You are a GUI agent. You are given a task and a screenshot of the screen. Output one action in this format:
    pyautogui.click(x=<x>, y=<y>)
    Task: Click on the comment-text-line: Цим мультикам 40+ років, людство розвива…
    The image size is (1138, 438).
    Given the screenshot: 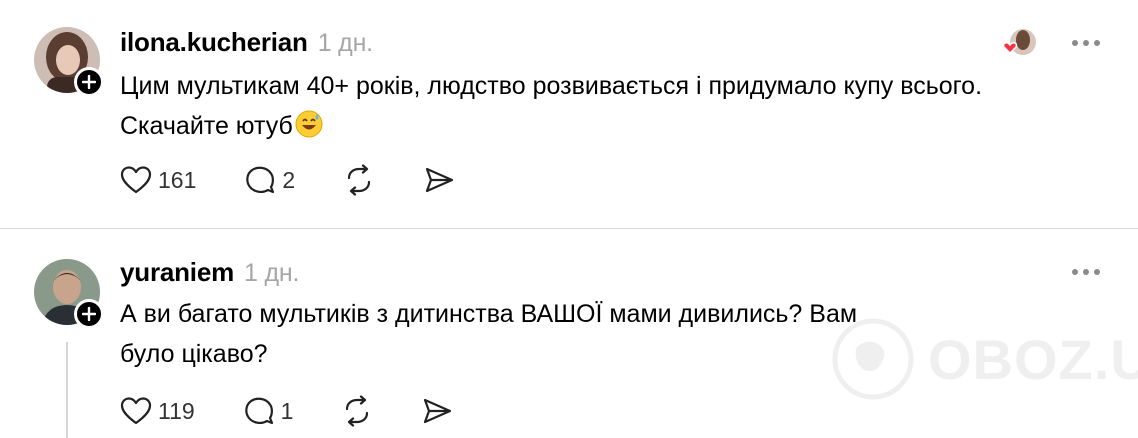 What is the action you would take?
    pyautogui.click(x=551, y=86)
    